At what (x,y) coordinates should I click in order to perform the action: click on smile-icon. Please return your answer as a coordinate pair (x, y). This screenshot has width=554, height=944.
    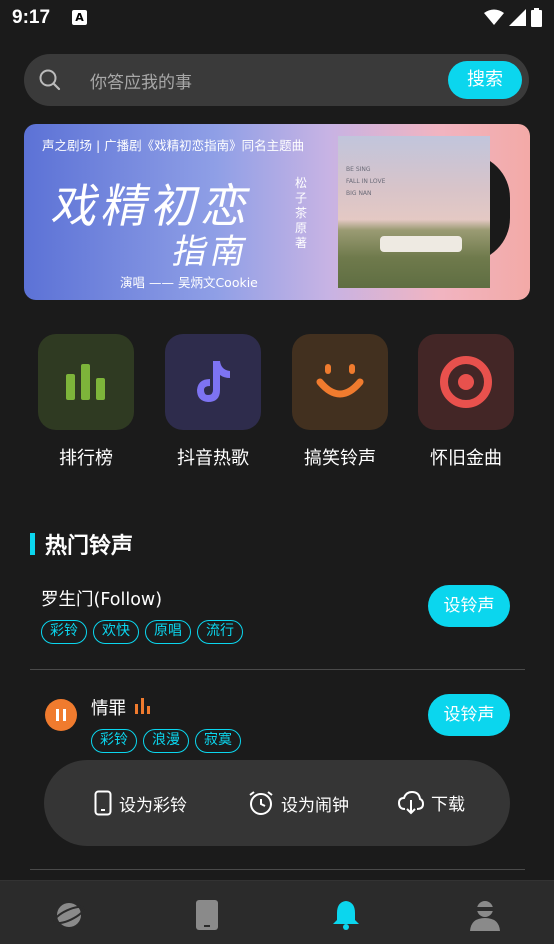
    Looking at the image, I should click on (340, 381).